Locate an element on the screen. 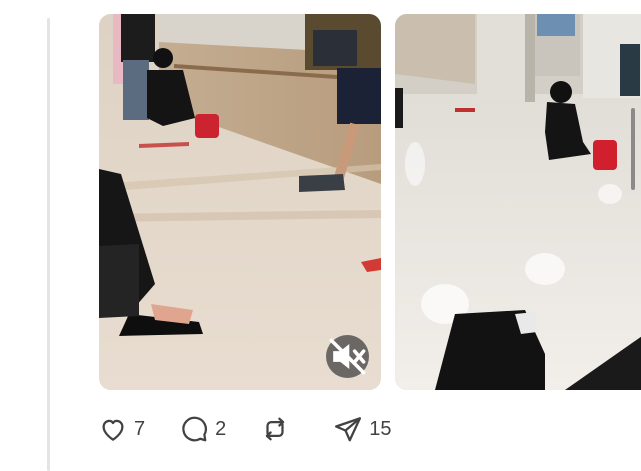 The height and width of the screenshot is (471, 641). reply-count: 2 is located at coordinates (221, 428).